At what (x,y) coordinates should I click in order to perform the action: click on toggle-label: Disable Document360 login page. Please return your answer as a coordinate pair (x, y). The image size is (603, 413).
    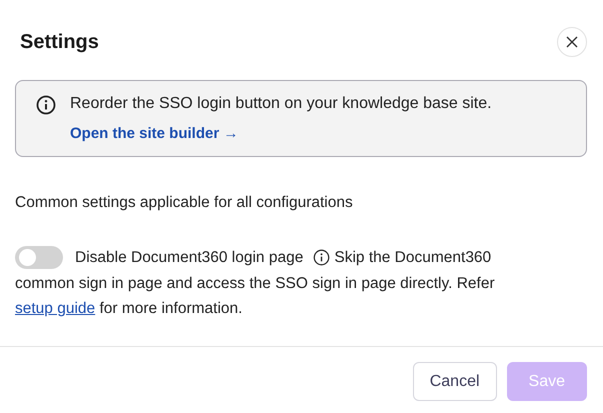
    Looking at the image, I should click on (189, 258).